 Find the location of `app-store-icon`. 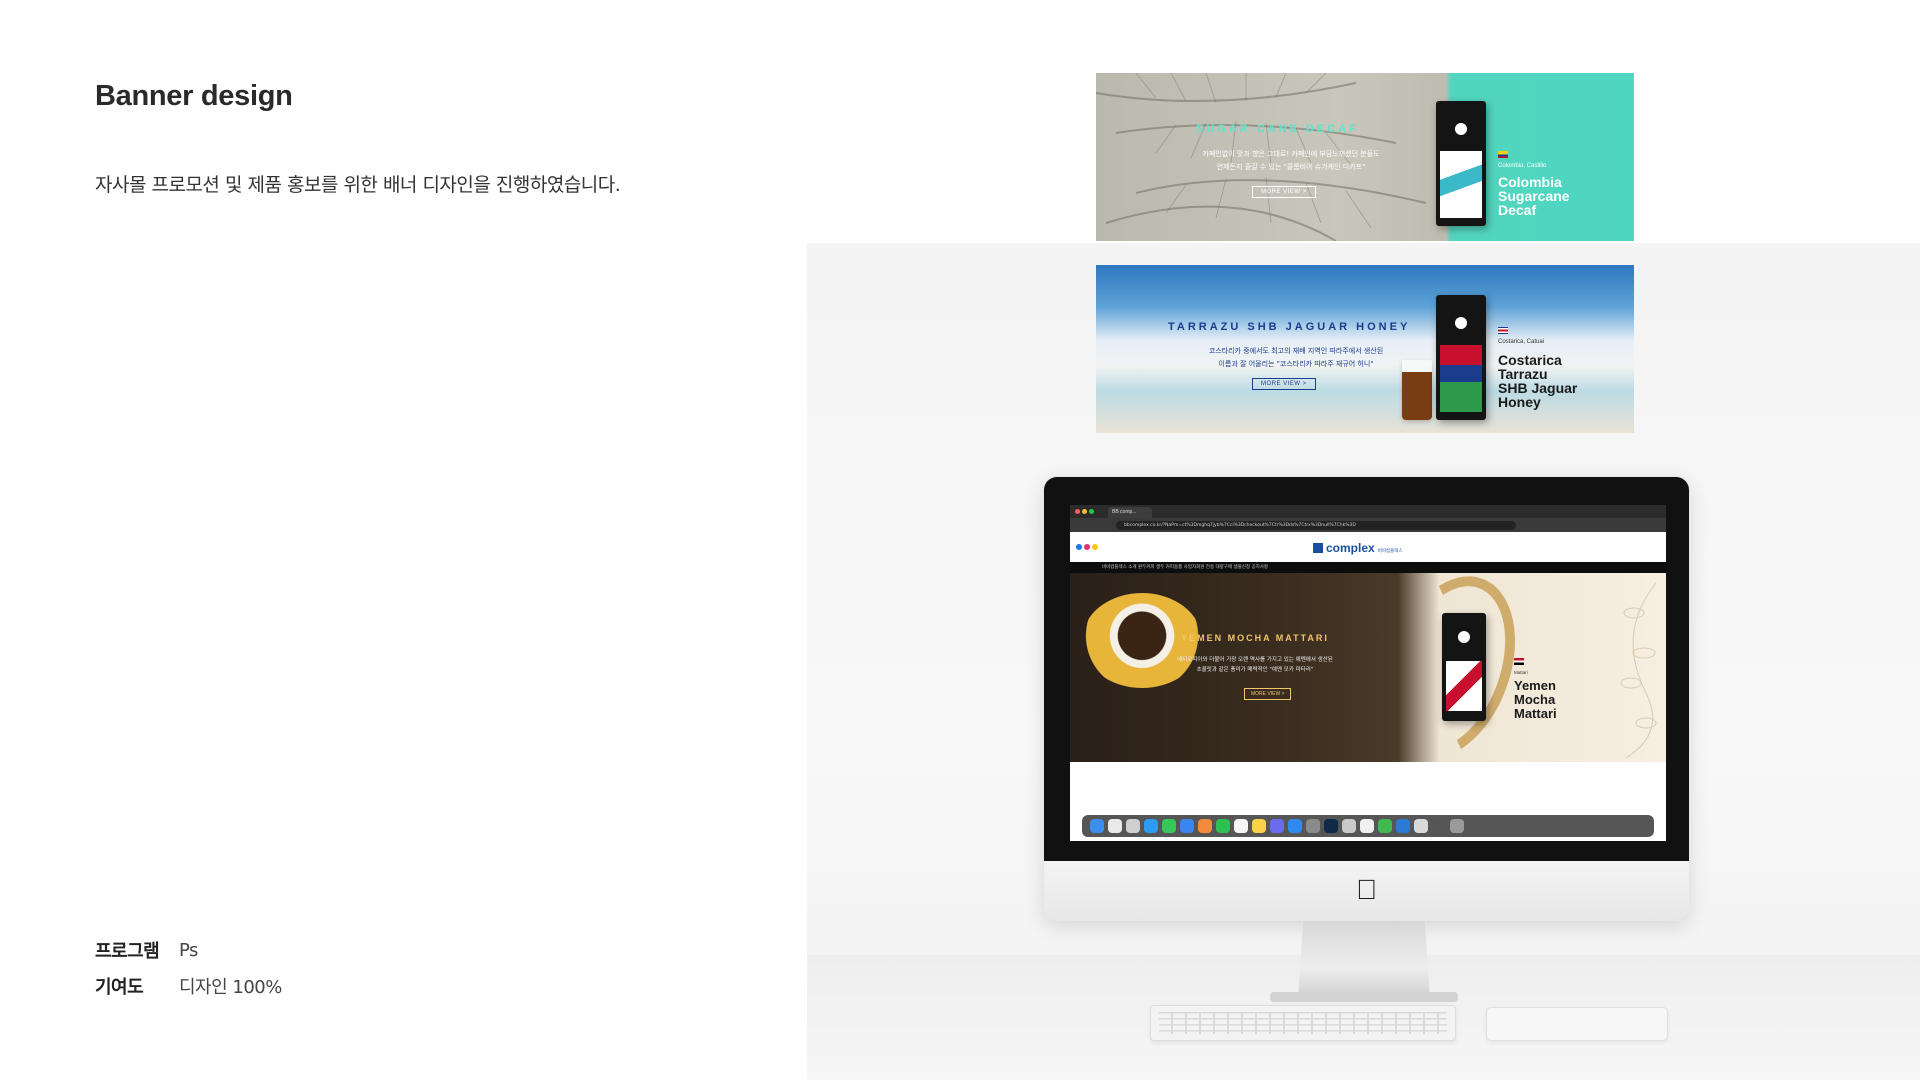

app-store-icon is located at coordinates (1295, 826).